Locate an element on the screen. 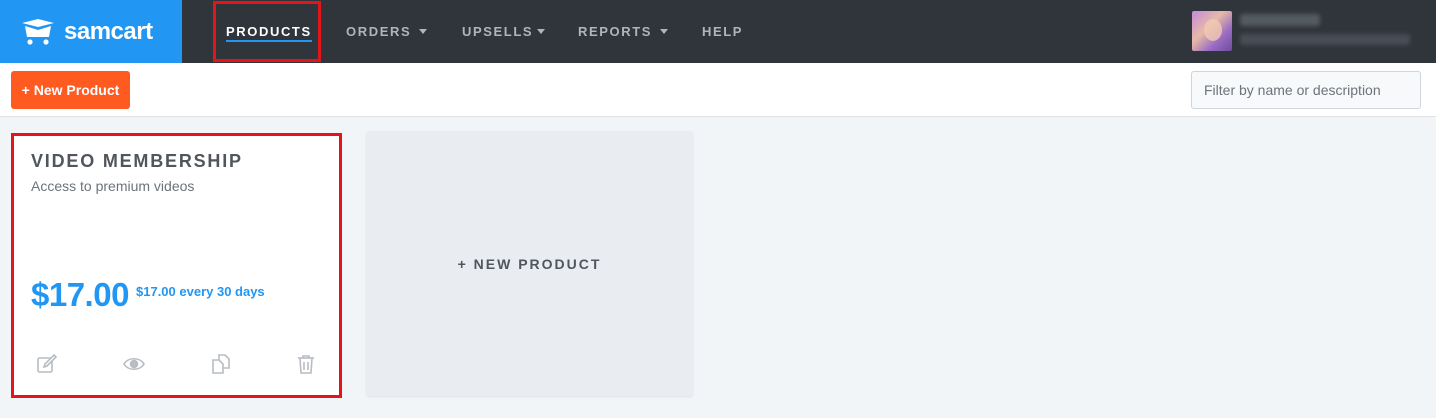  new-product-button: + New Product is located at coordinates (70, 90).